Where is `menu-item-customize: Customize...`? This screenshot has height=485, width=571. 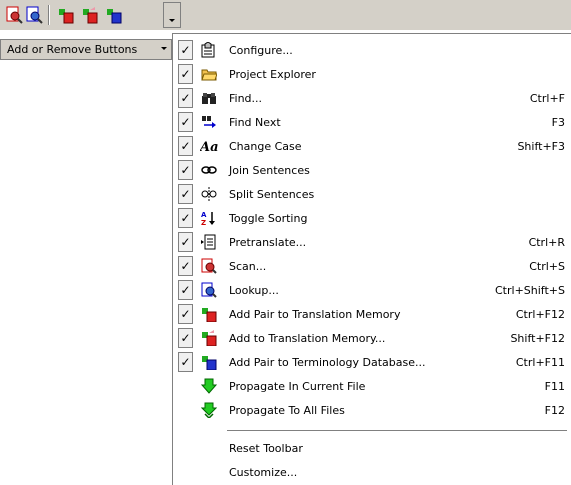 menu-item-customize: Customize... is located at coordinates (372, 472).